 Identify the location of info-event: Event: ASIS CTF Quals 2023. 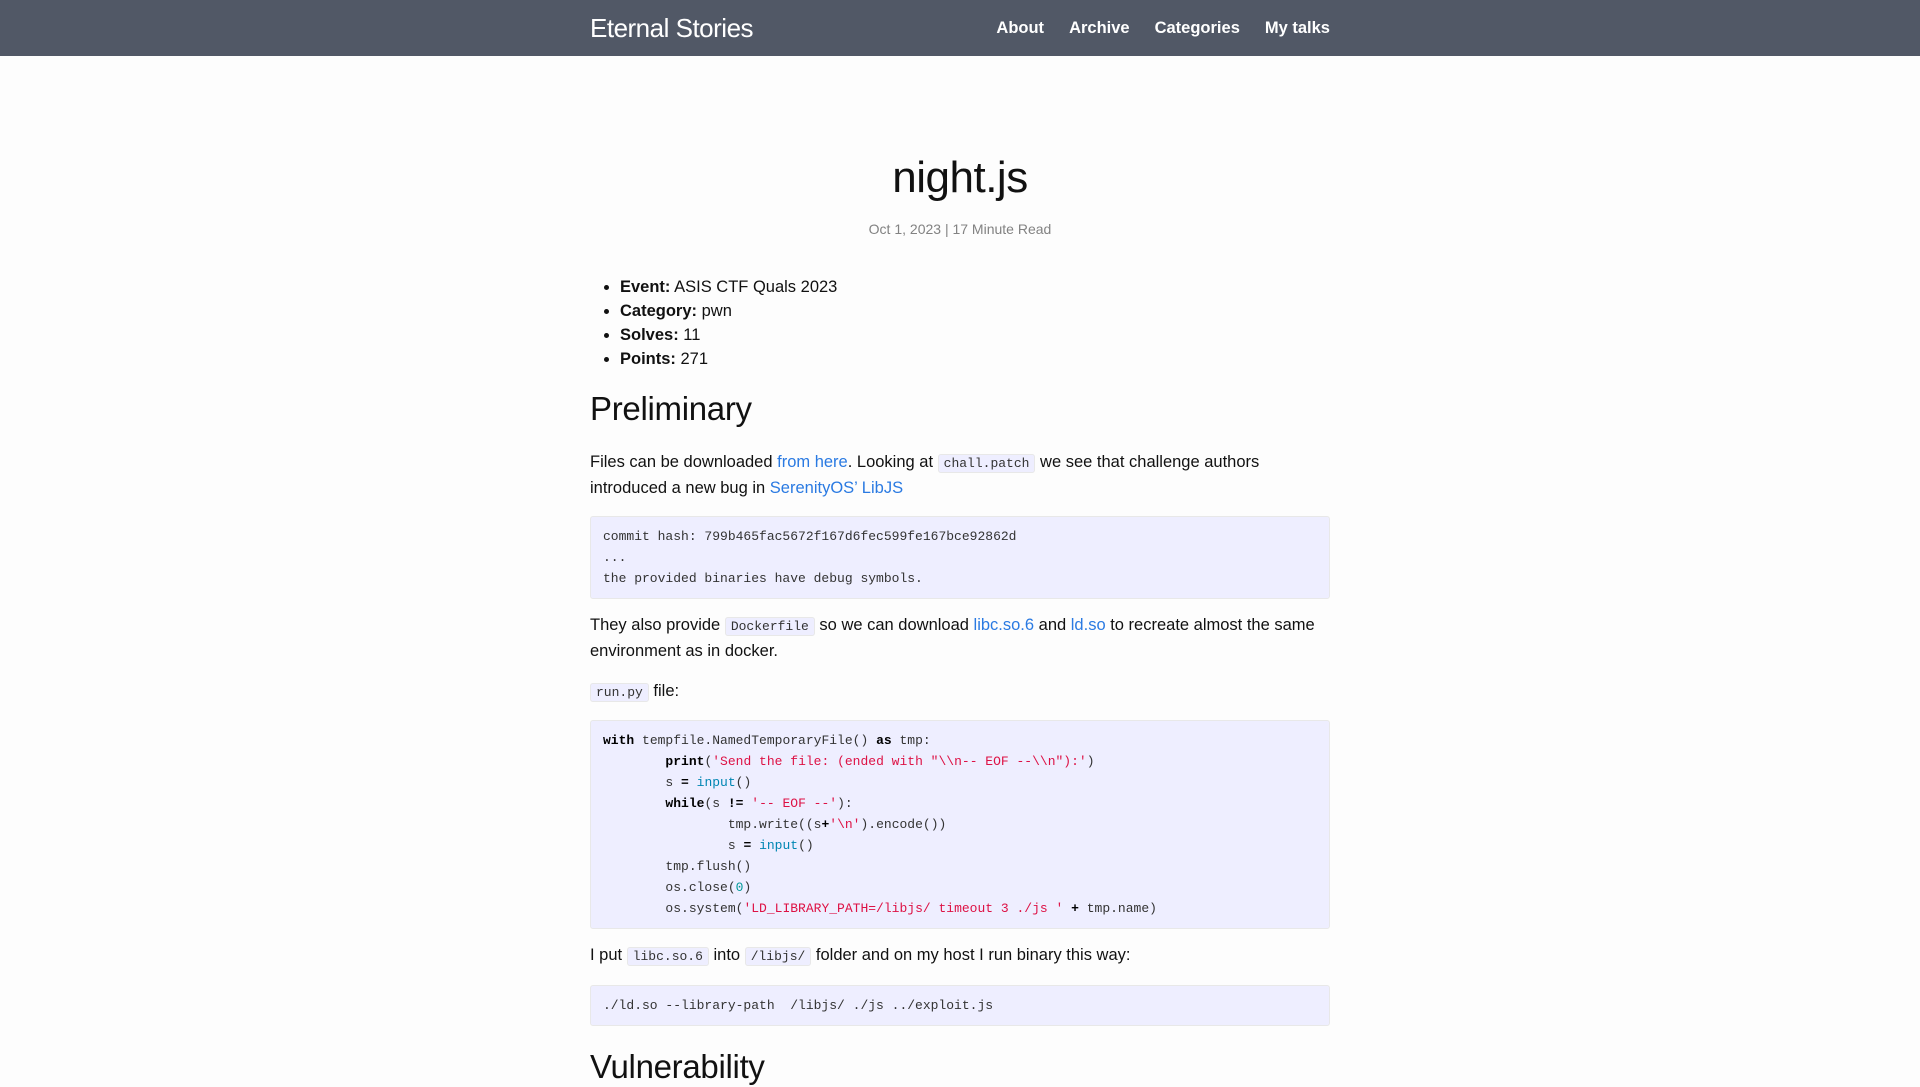
(975, 287).